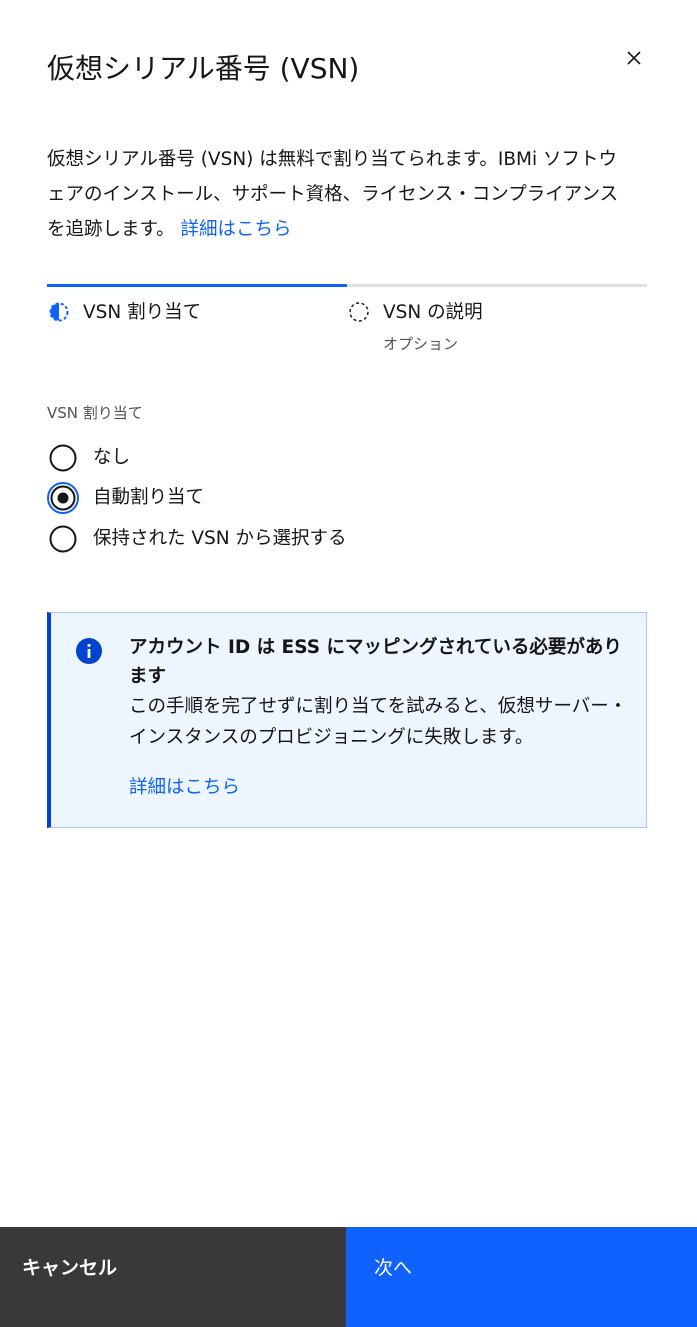 Image resolution: width=697 pixels, height=1327 pixels. Describe the element at coordinates (421, 344) in the screenshot. I see `step-optional-label: オプション` at that location.